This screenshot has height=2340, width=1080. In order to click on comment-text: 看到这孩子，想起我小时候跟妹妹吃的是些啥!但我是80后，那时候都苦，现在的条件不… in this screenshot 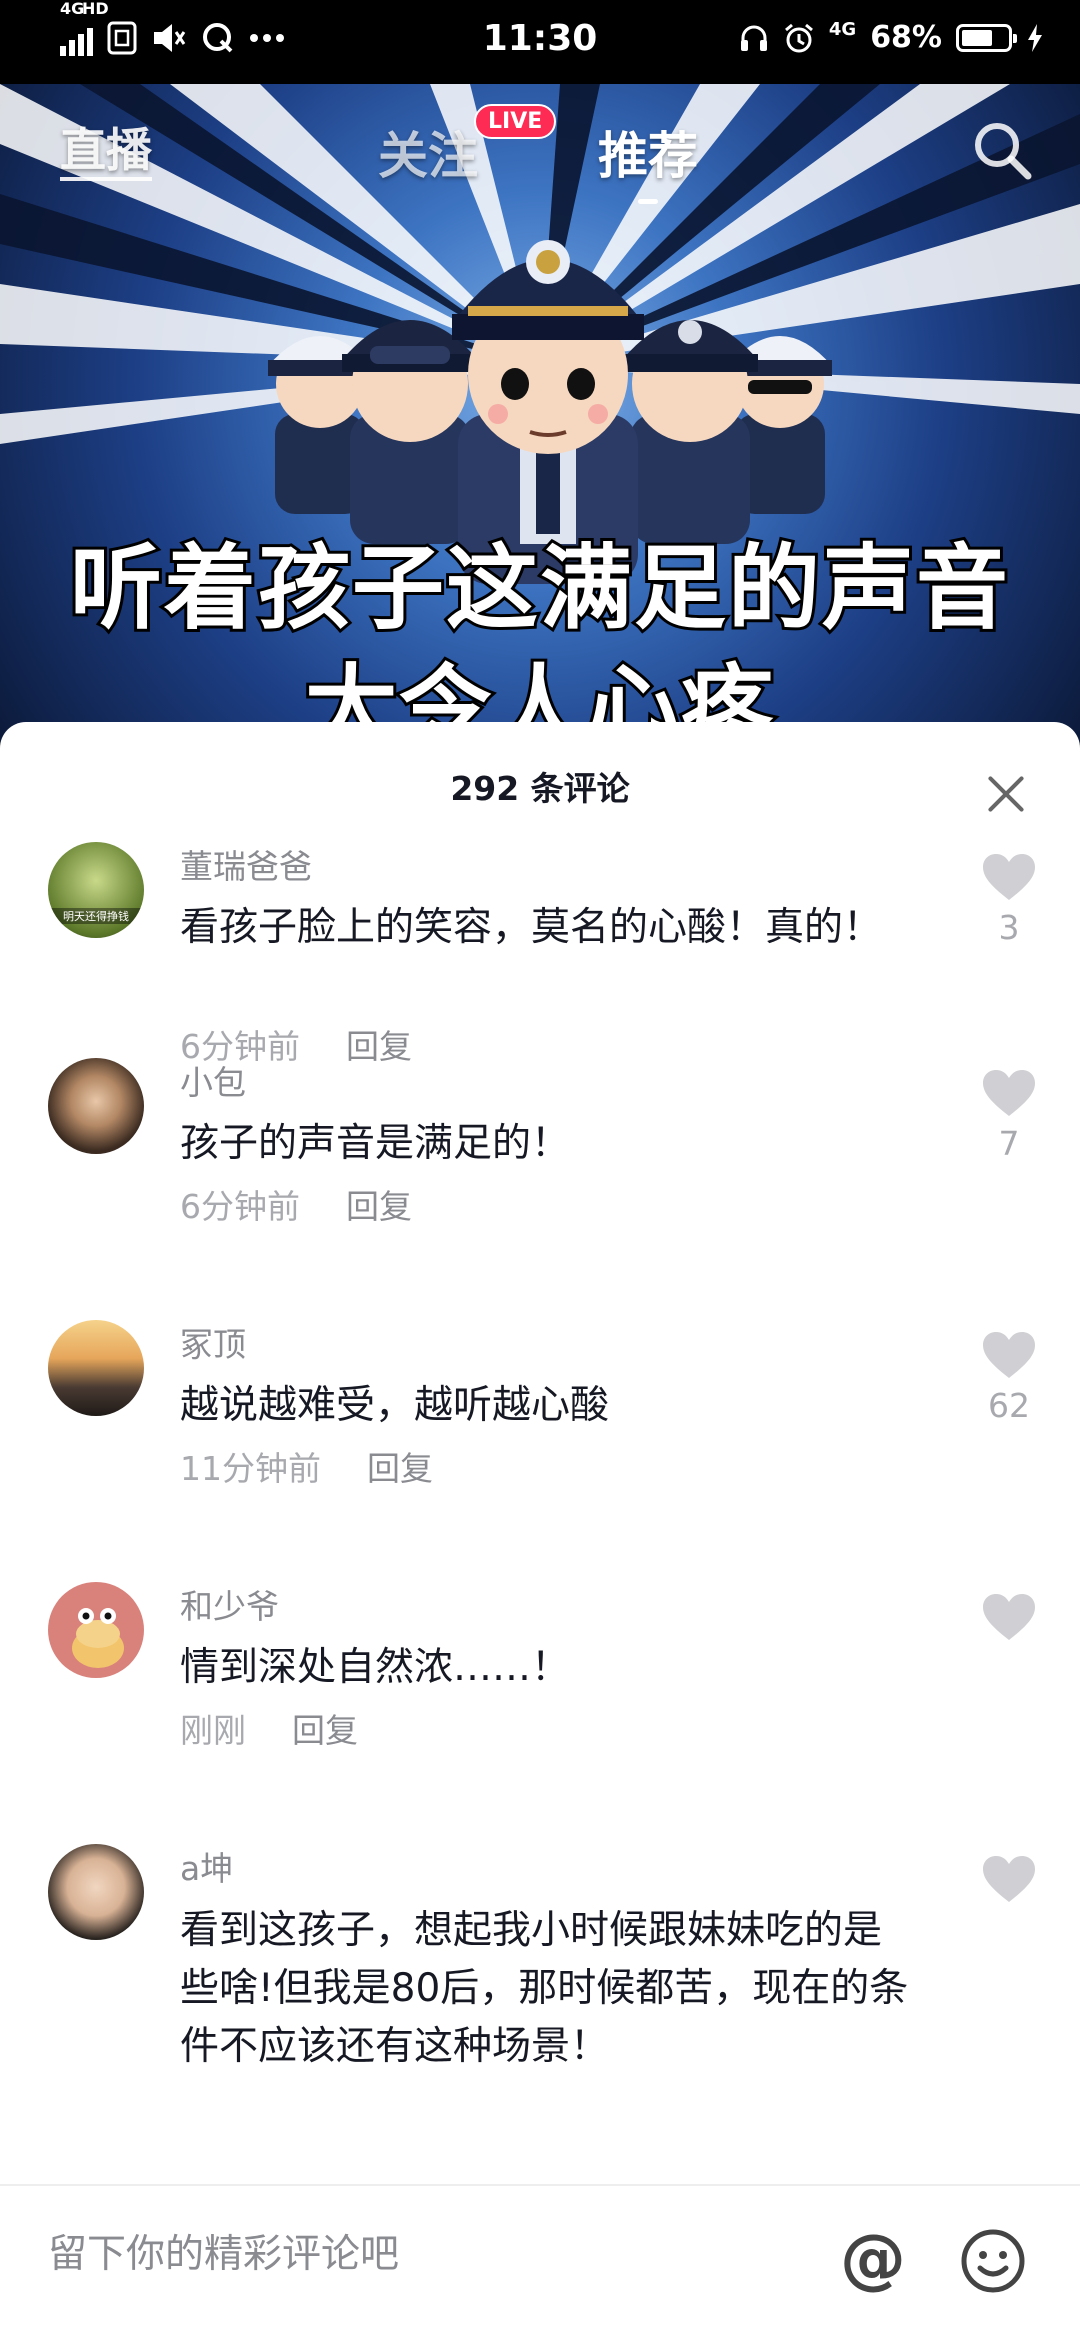, I will do `click(544, 1988)`.